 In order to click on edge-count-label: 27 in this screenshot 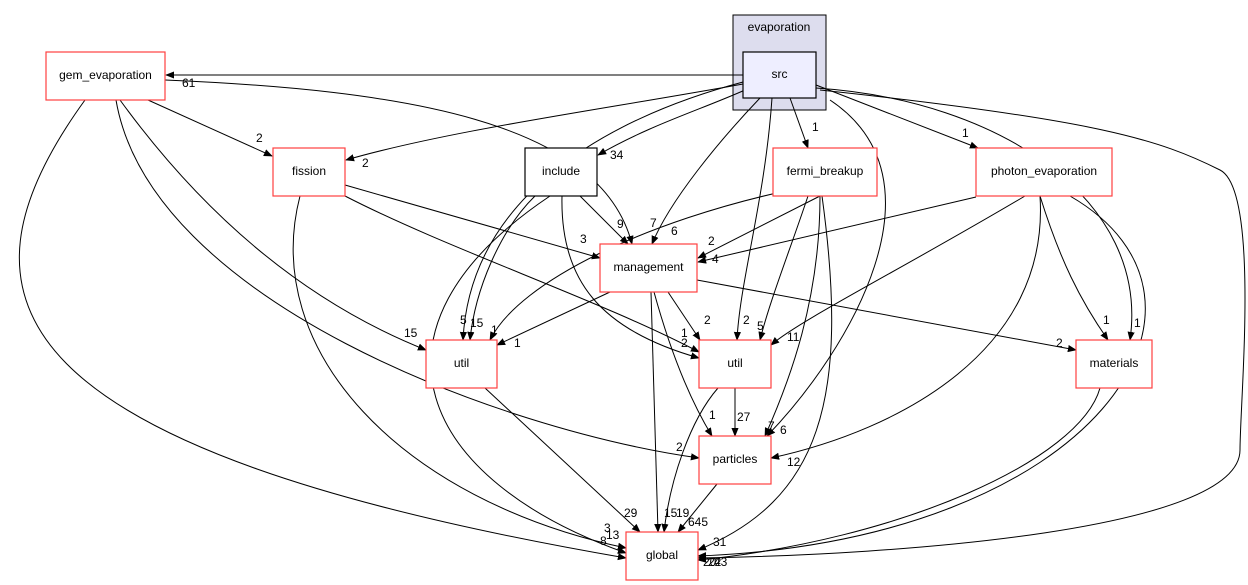, I will do `click(744, 417)`.